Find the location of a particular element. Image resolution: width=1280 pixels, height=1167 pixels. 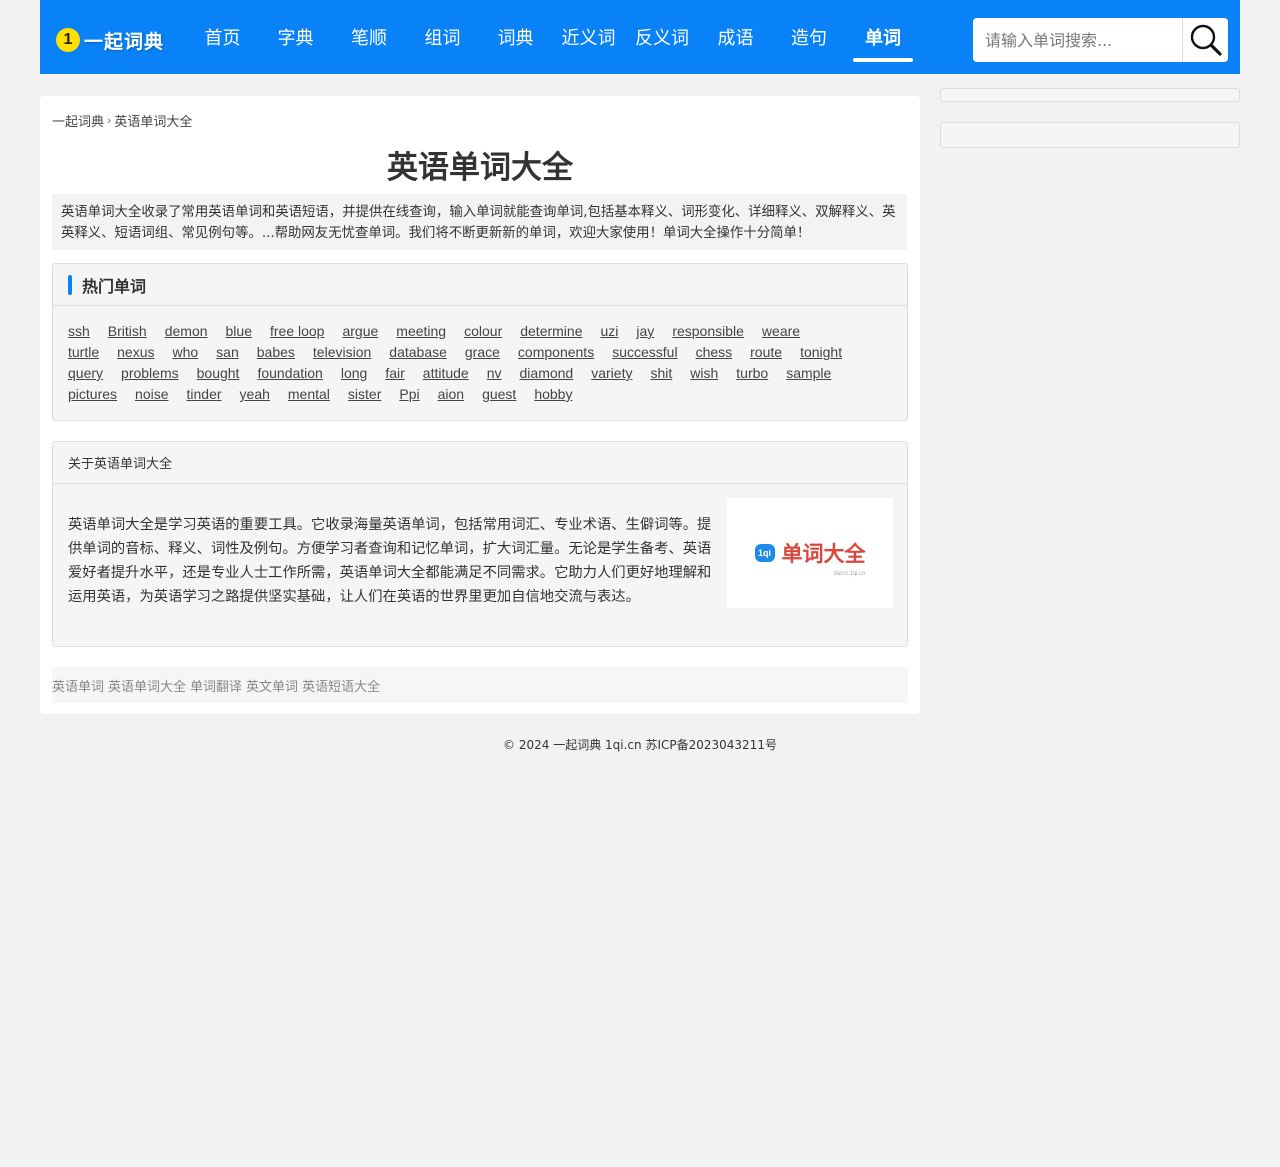

logo-domain: danci.1qi.cn is located at coordinates (849, 574).